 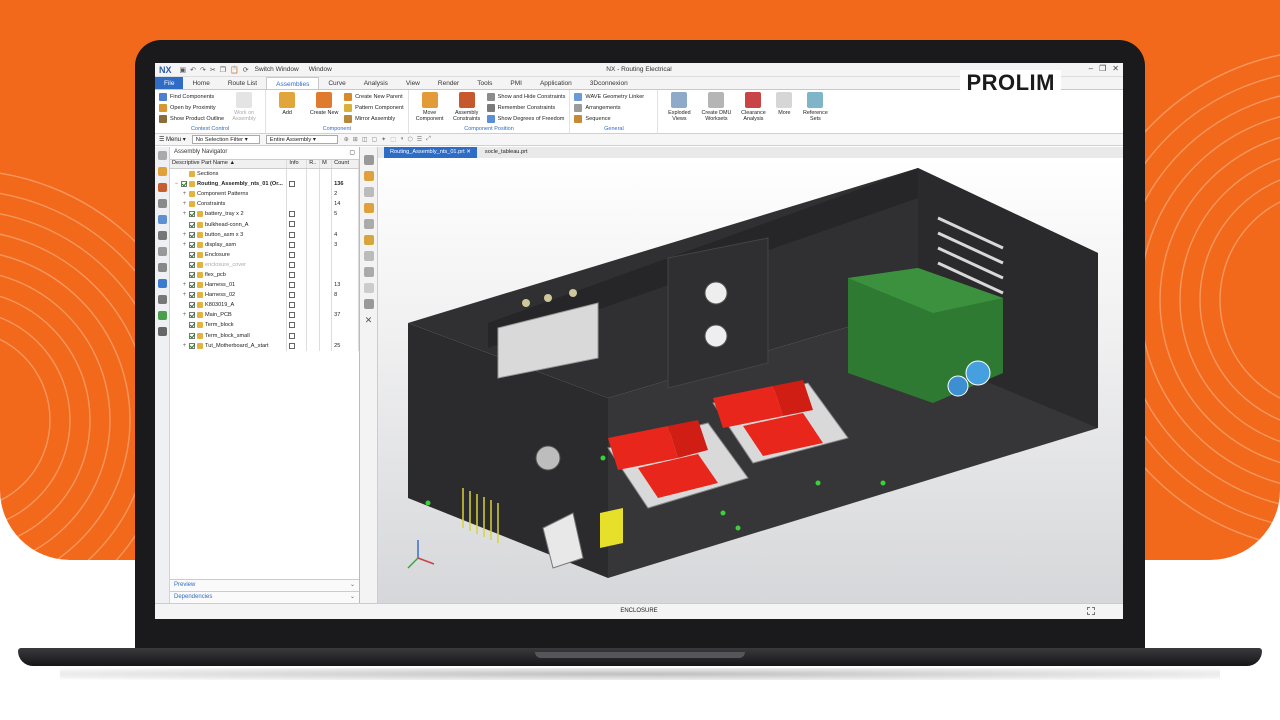 What do you see at coordinates (264, 597) in the screenshot?
I see `dependencies-panel-toggle: Dependencies ⌄` at bounding box center [264, 597].